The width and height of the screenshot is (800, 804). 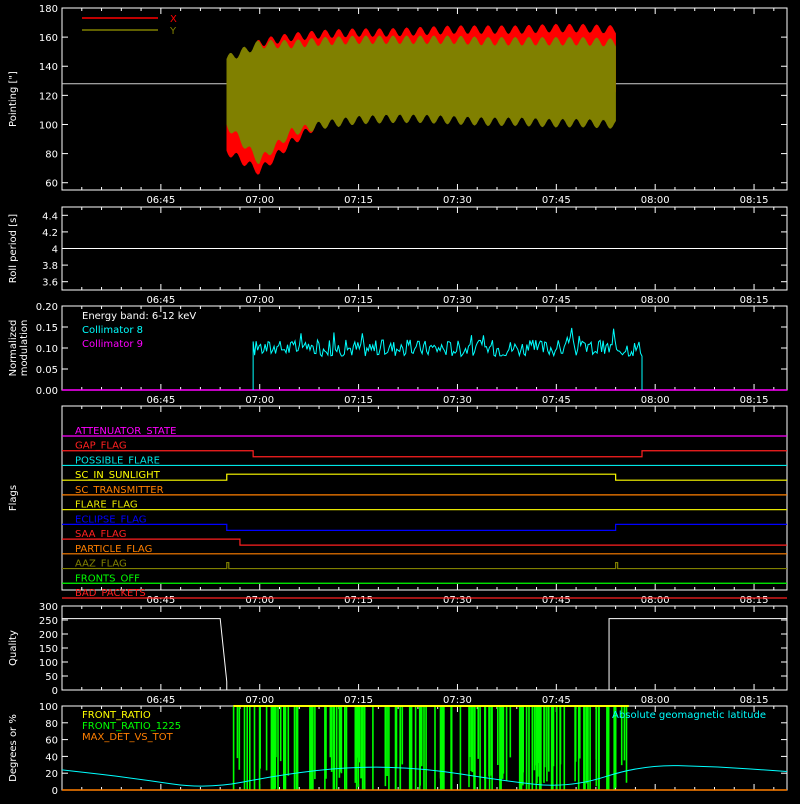 I want to click on flag-sc-in-sunlight-label: SC_IN_SUNLIGHT, so click(x=118, y=475).